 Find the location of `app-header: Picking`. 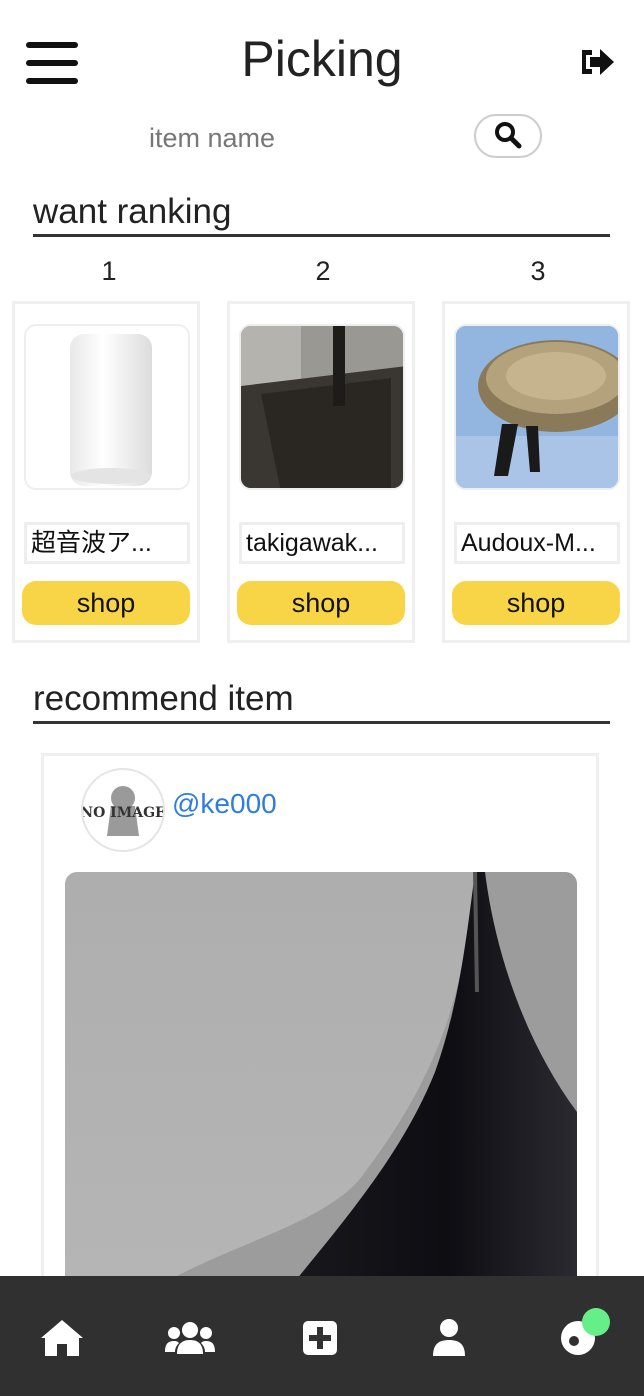

app-header: Picking is located at coordinates (322, 60).